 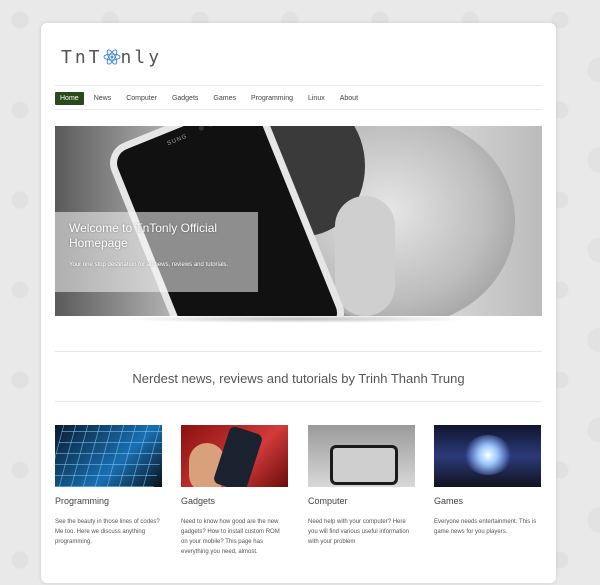 What do you see at coordinates (82, 57) in the screenshot?
I see `logo-text-left: TnT` at bounding box center [82, 57].